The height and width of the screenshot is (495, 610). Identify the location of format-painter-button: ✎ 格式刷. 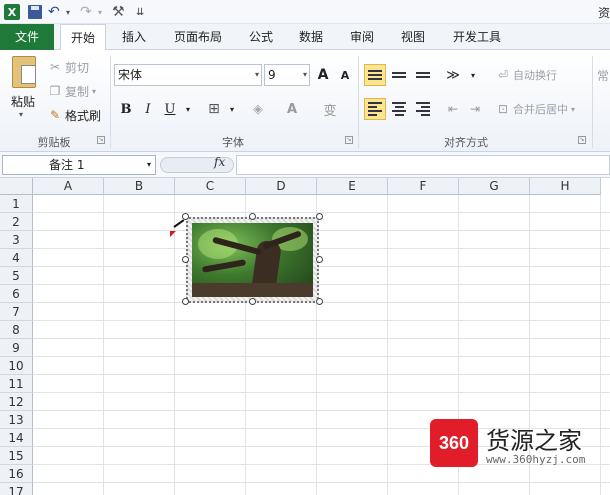
(74, 115).